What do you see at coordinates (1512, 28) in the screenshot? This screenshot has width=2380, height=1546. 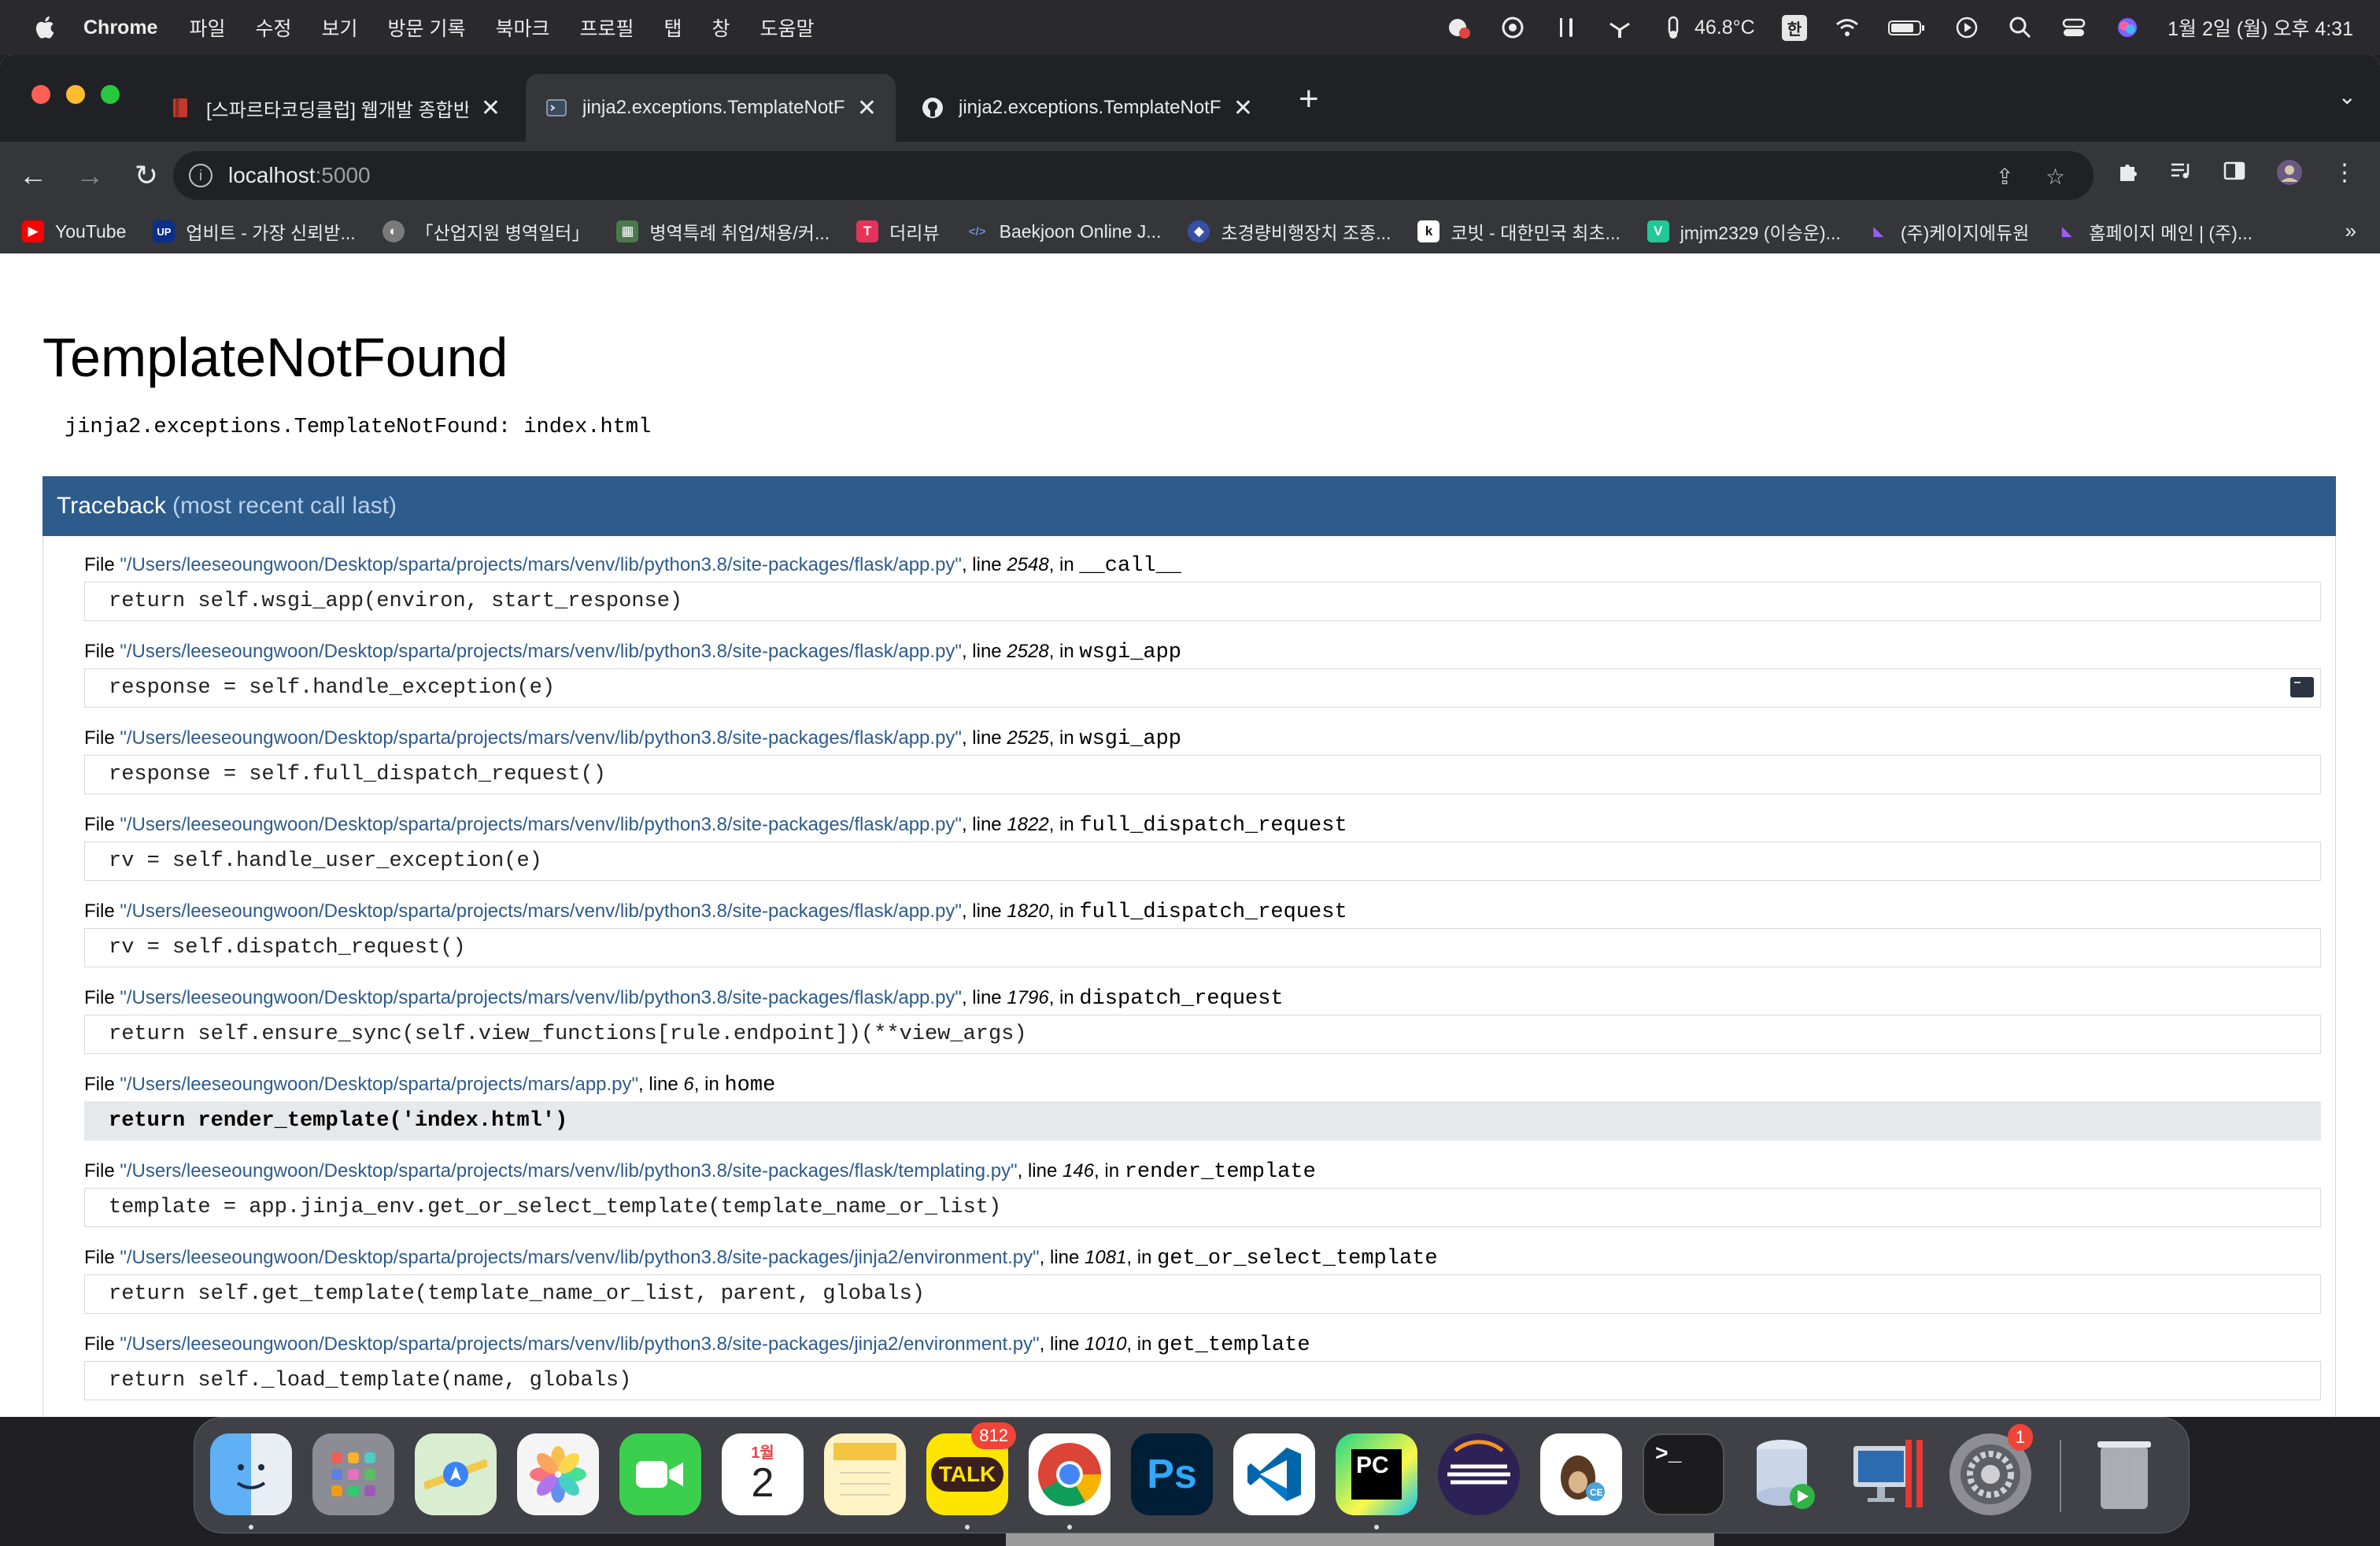 I see `record-icon` at bounding box center [1512, 28].